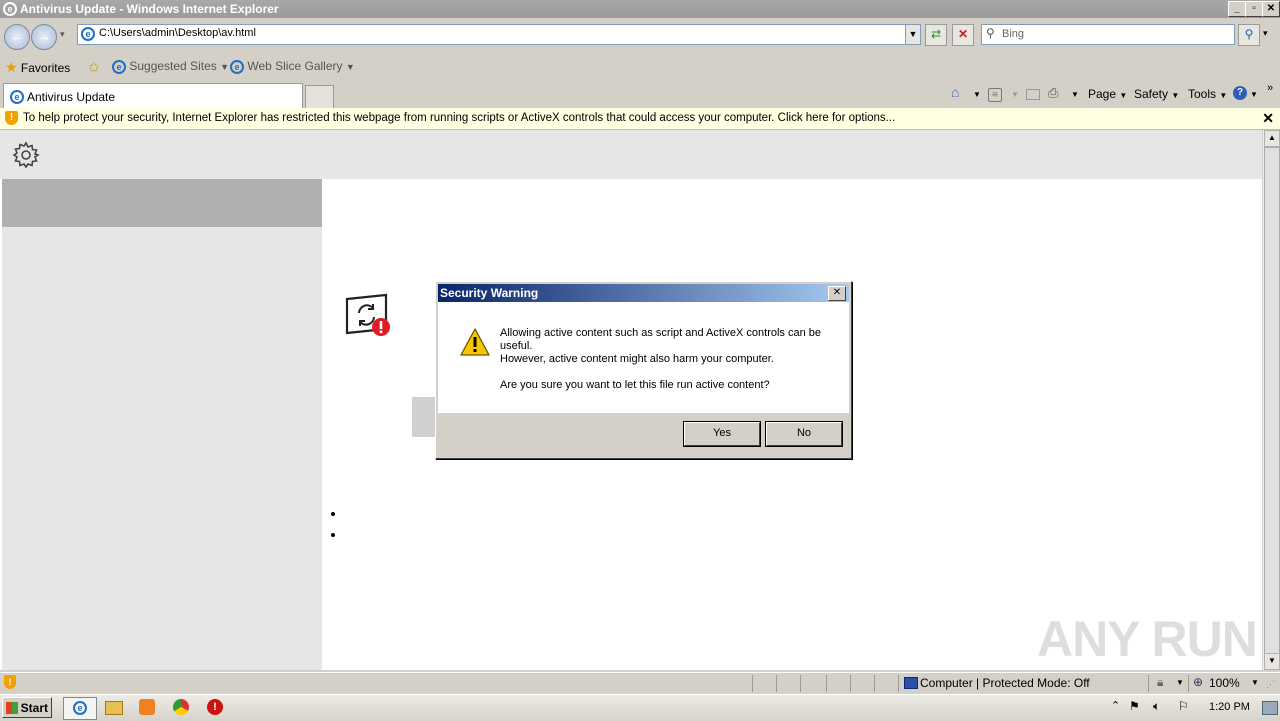 This screenshot has width=1280, height=721. Describe the element at coordinates (88, 34) in the screenshot. I see `page-icon: e` at that location.